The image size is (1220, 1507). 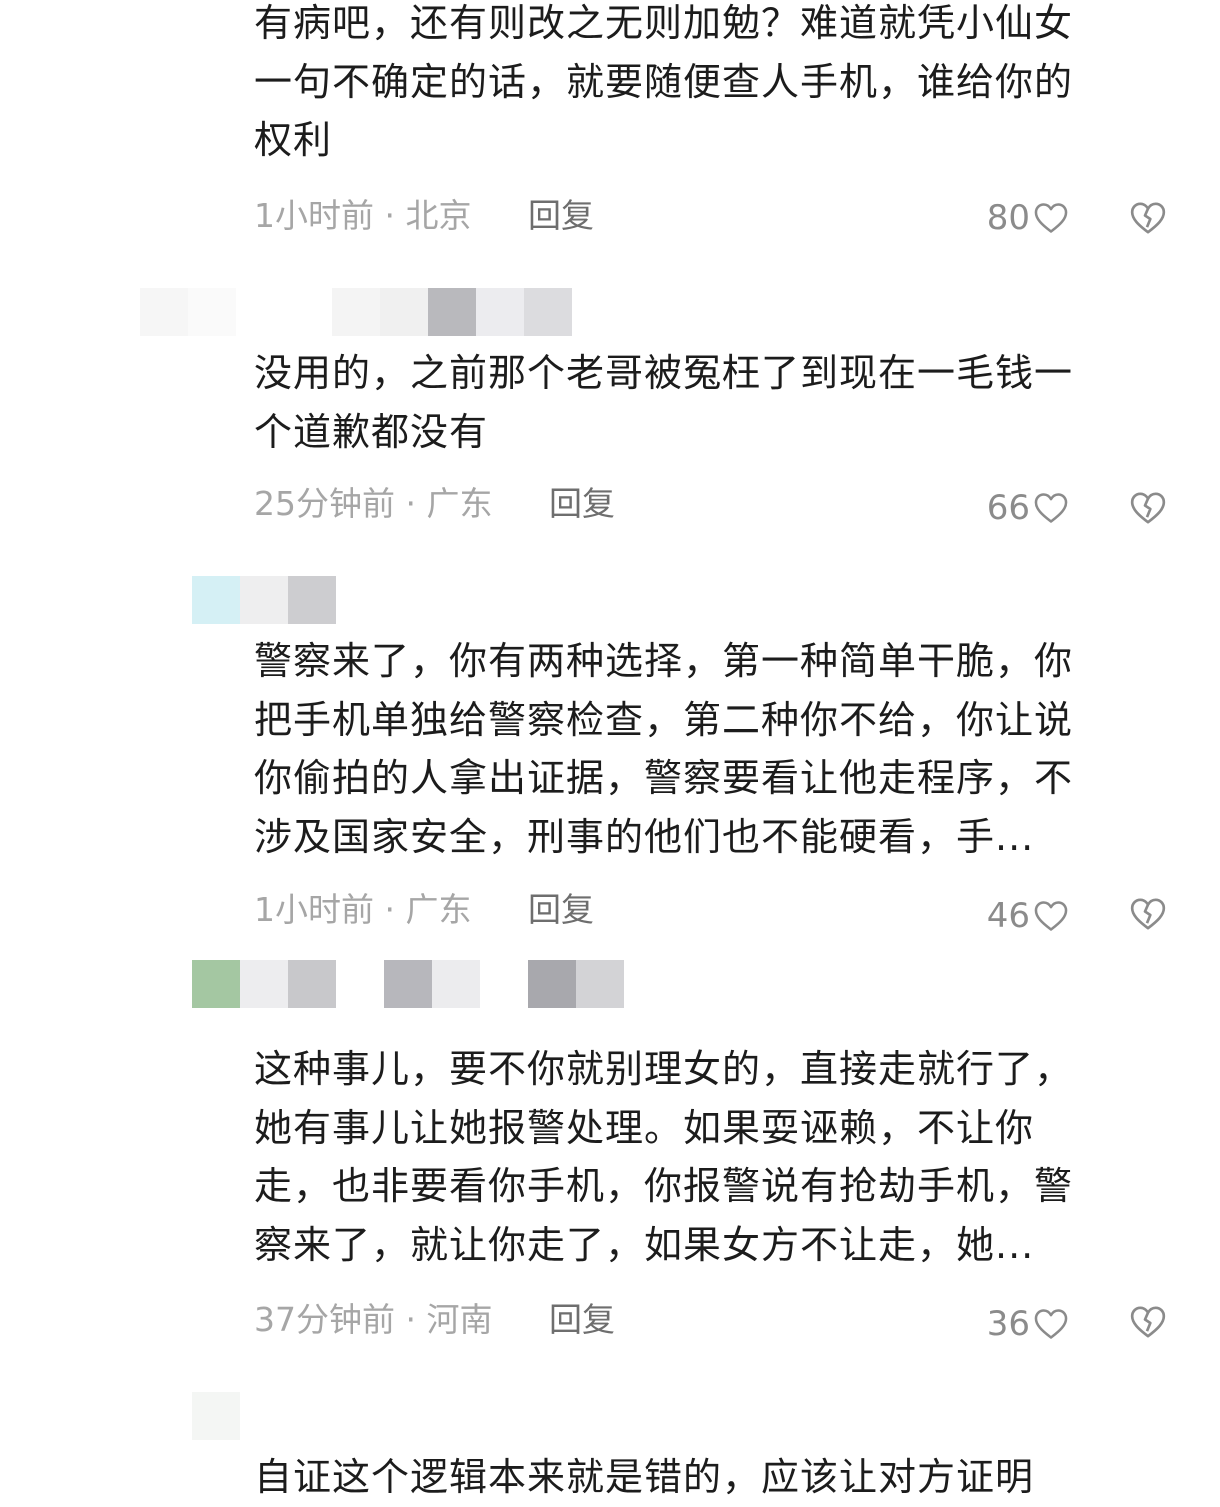 I want to click on like-button: 46, so click(x=1028, y=916).